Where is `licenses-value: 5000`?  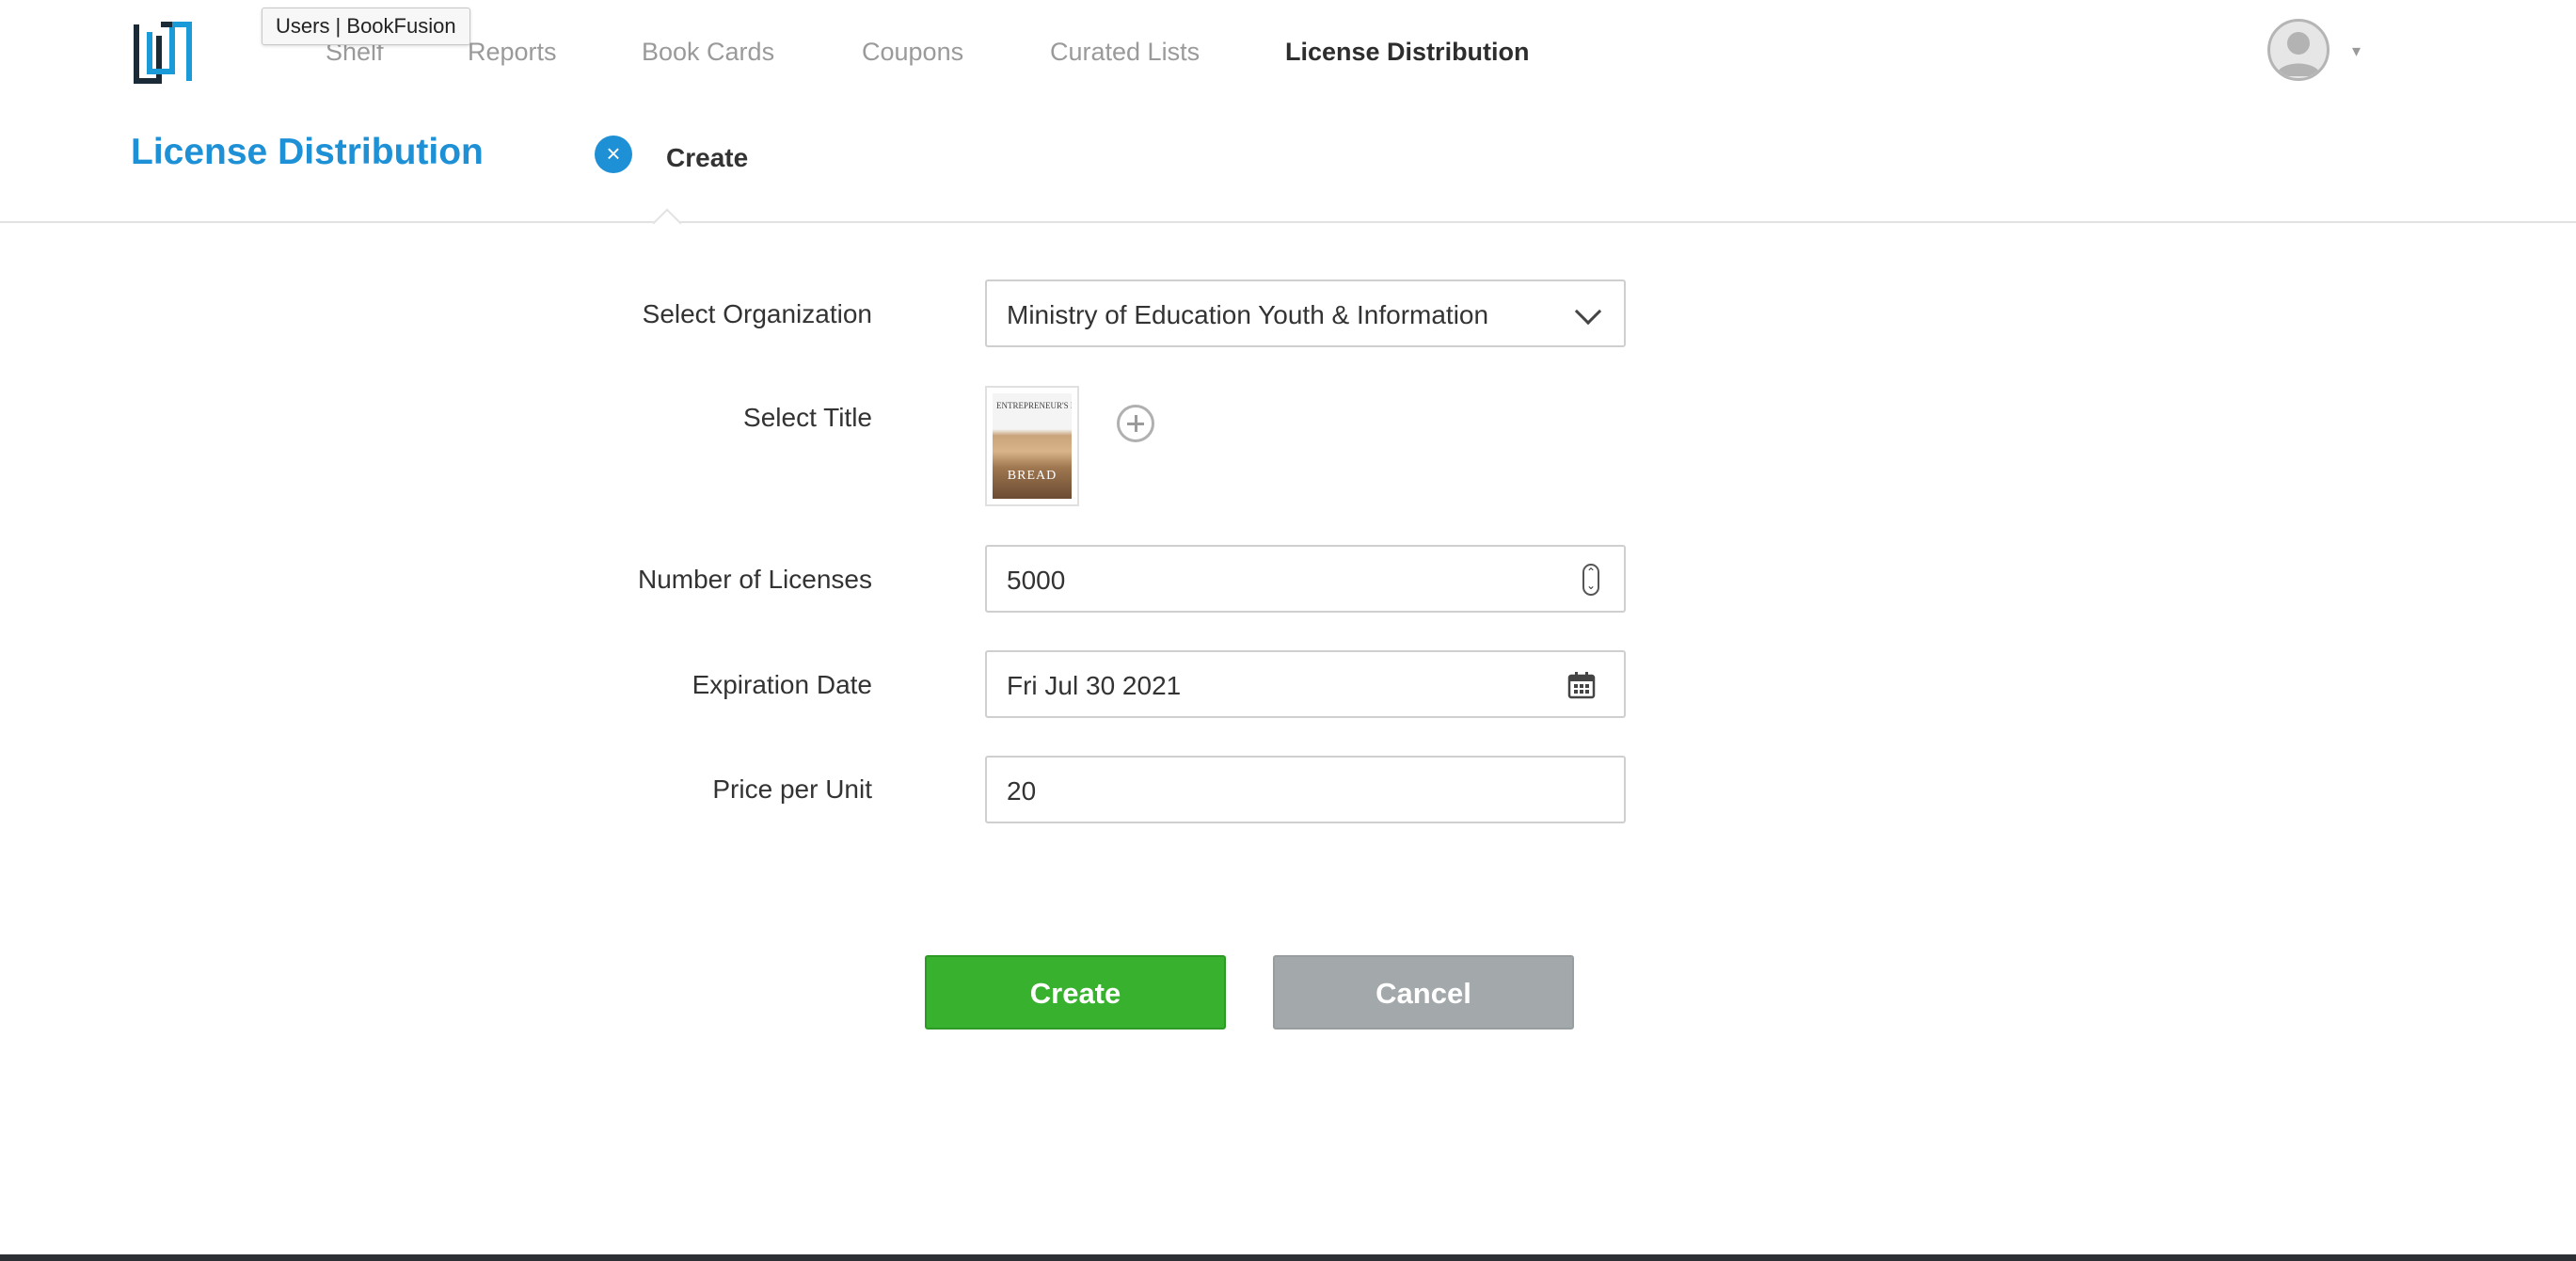
licenses-value: 5000 is located at coordinates (1036, 580).